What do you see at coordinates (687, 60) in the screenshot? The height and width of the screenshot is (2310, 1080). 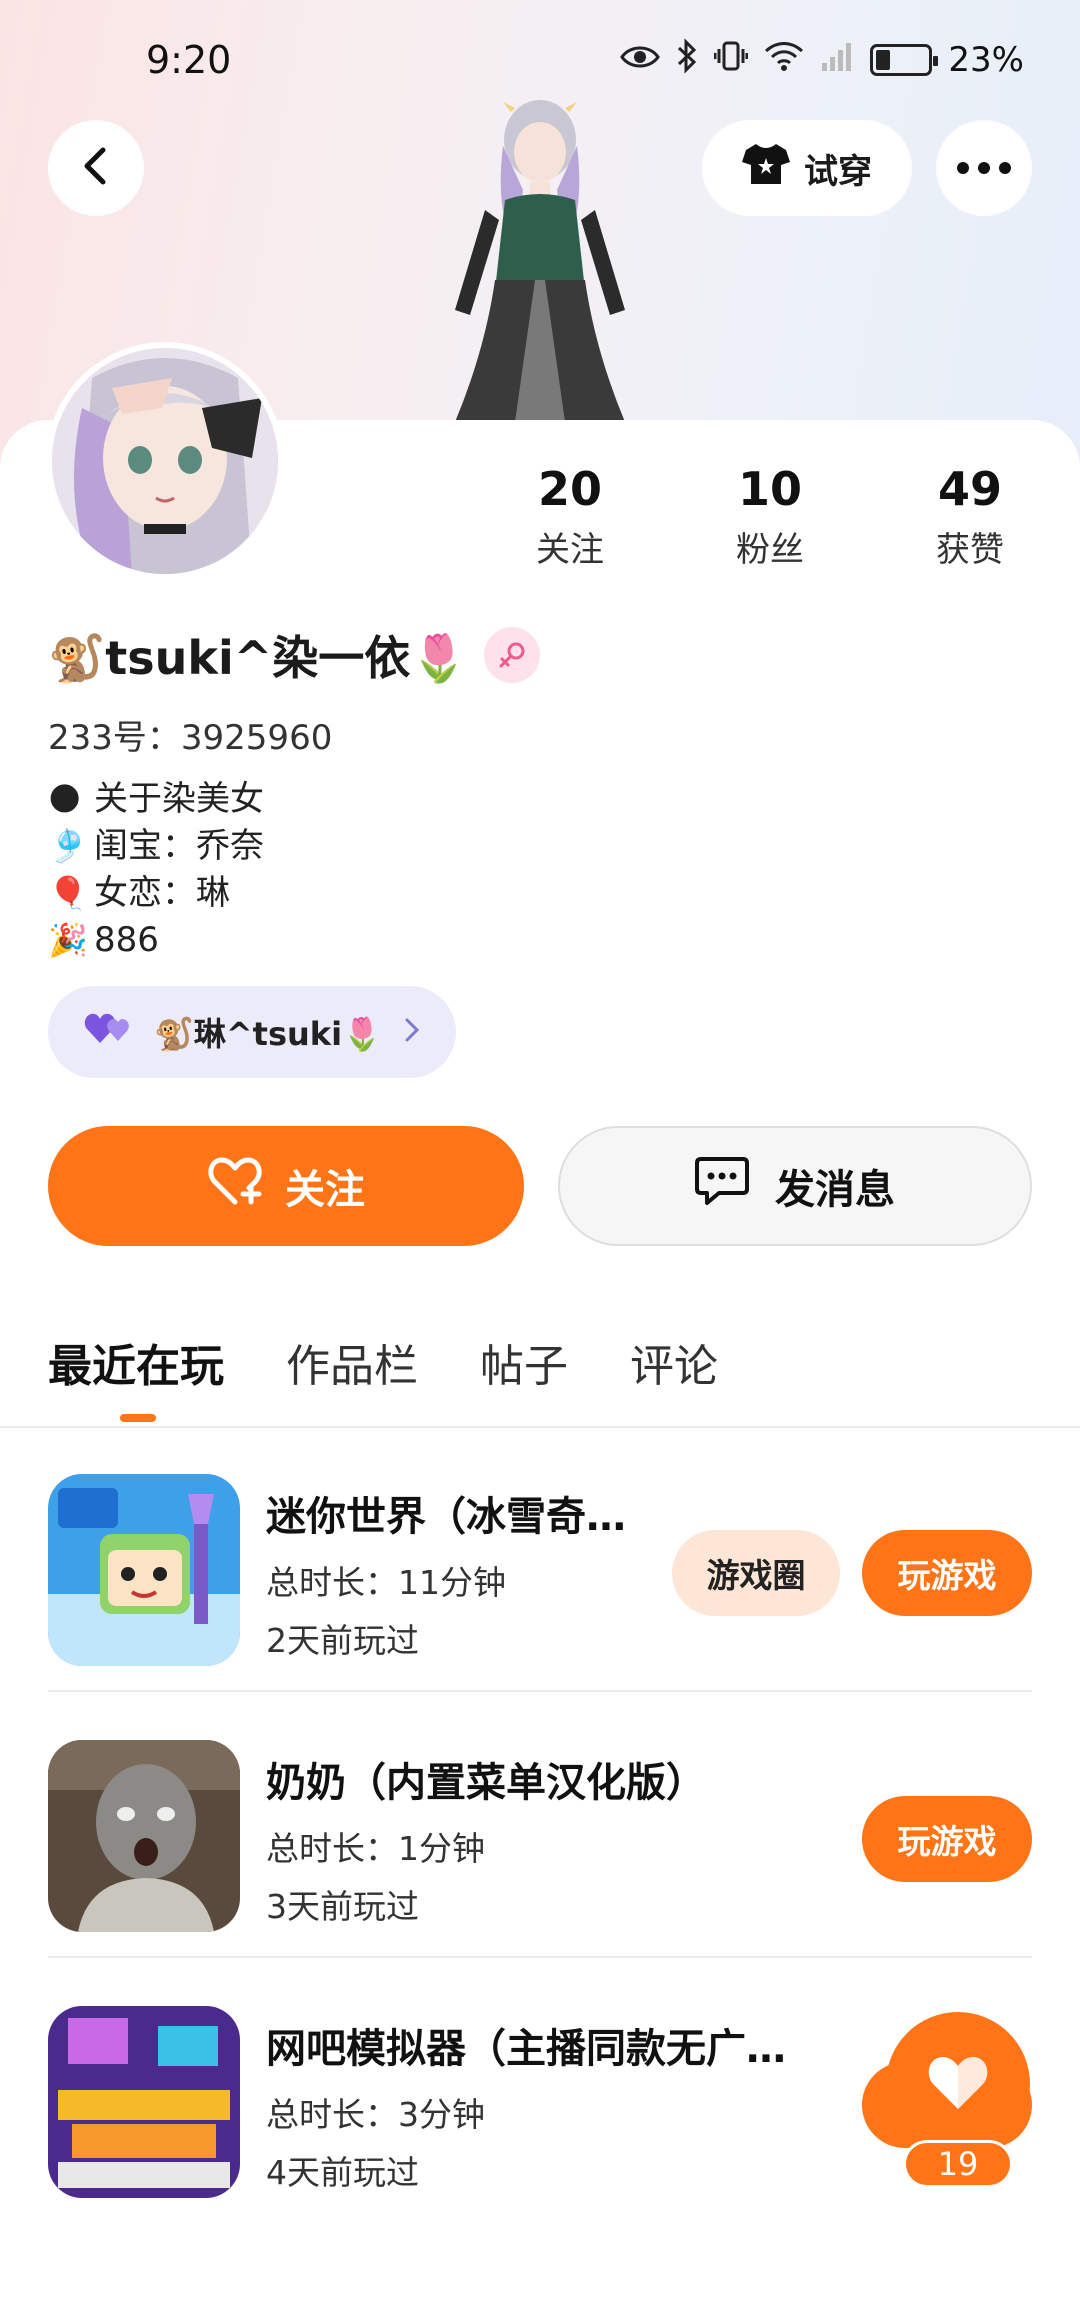 I see `bluetooth-icon` at bounding box center [687, 60].